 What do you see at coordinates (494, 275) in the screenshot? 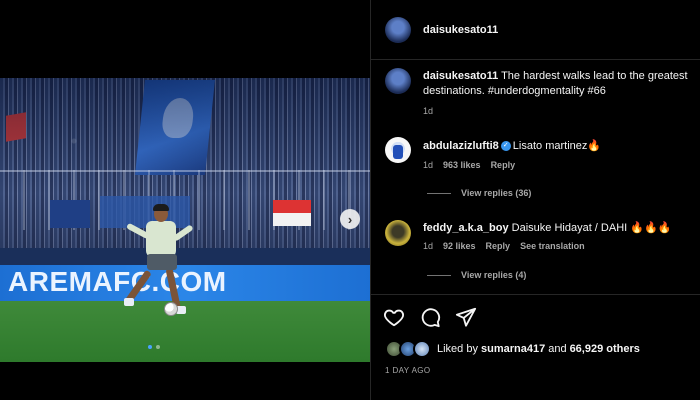
I see `view-replies-label: View replies (4)` at bounding box center [494, 275].